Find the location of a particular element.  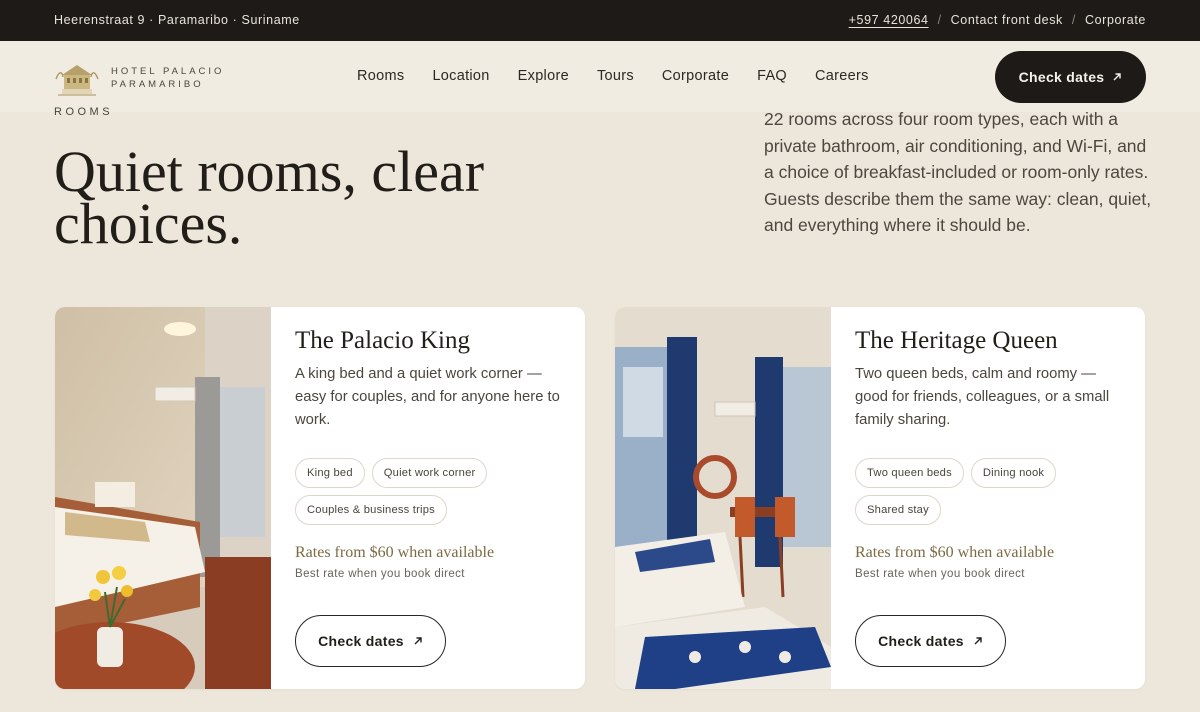

room-tag: Dining nook is located at coordinates (1013, 473).